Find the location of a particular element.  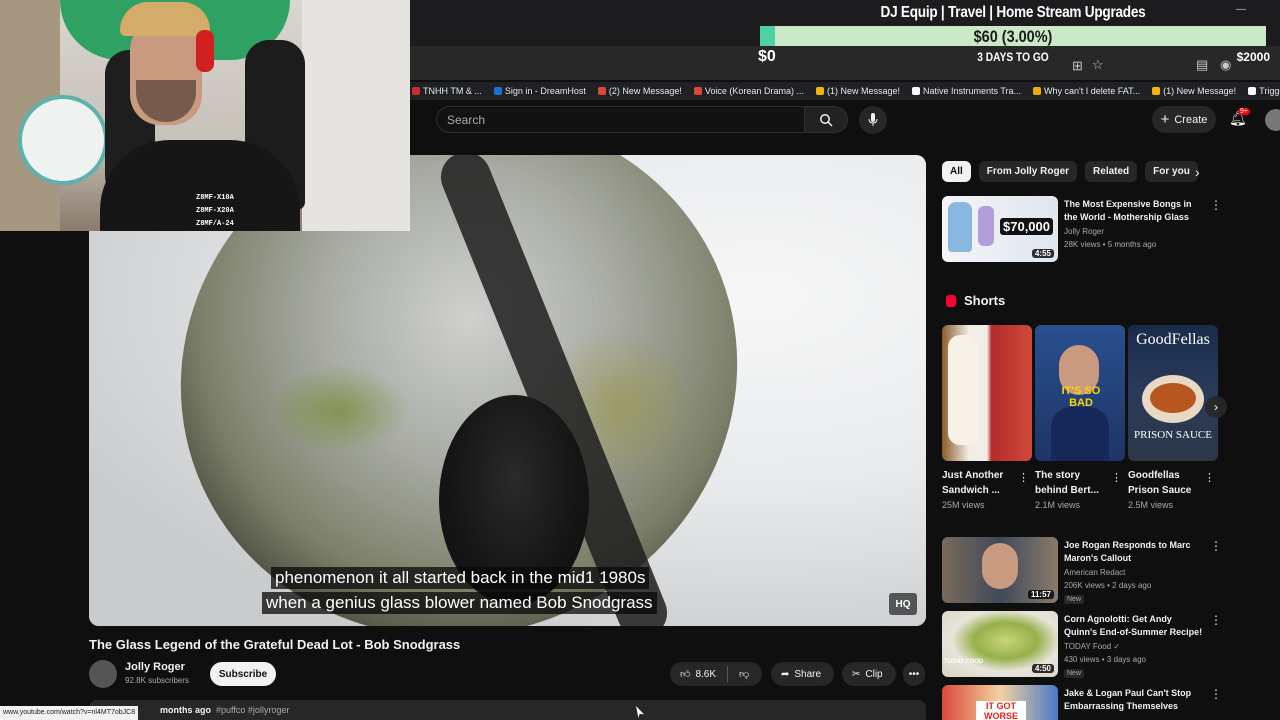

filter-chip: From Jolly Roger is located at coordinates (1028, 171).